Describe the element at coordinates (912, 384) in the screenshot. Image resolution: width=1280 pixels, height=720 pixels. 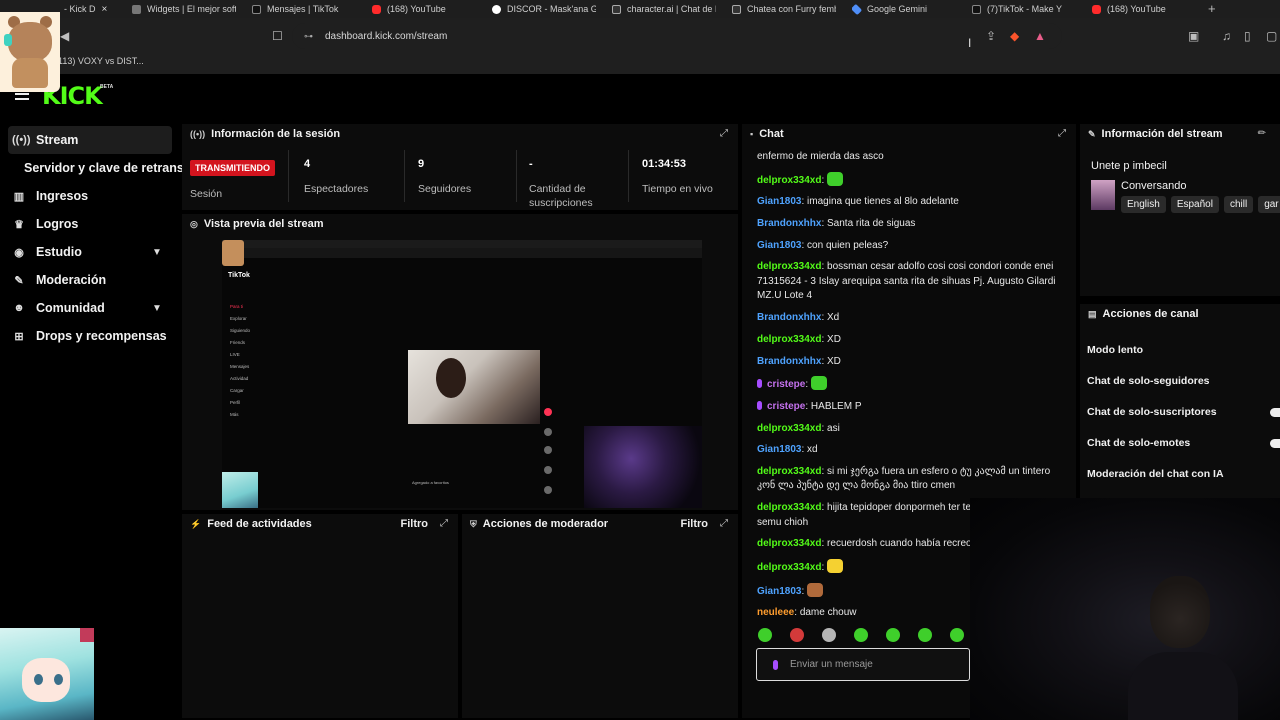
I see `chat-message: cristepe:` at that location.